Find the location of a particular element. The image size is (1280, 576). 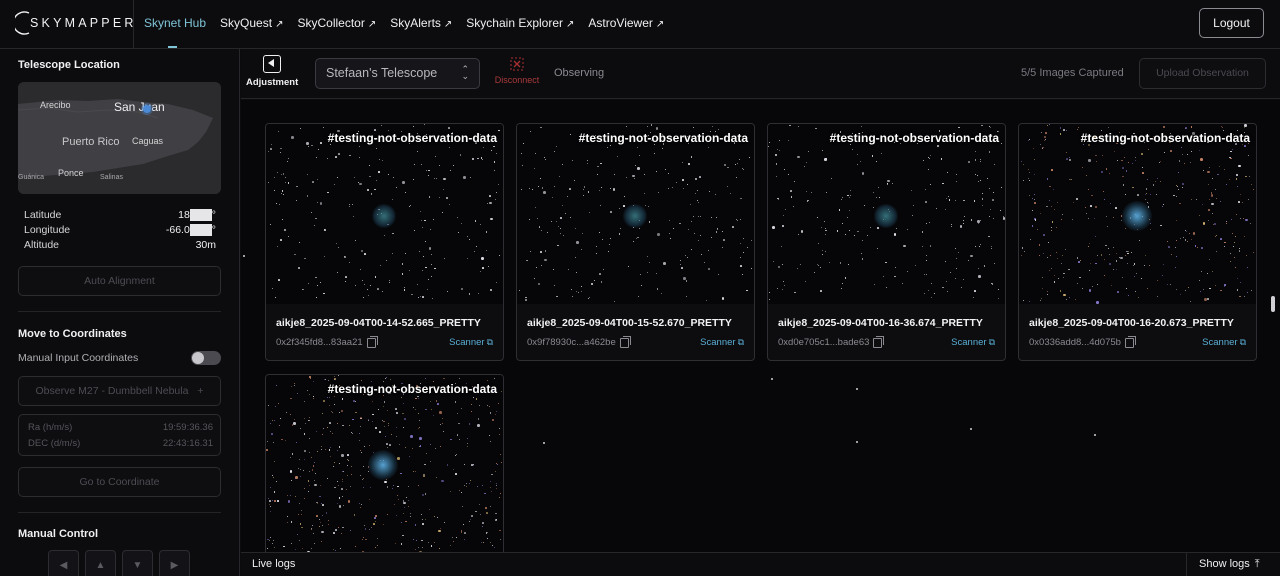

move-down-button: ▼ is located at coordinates (137, 563).